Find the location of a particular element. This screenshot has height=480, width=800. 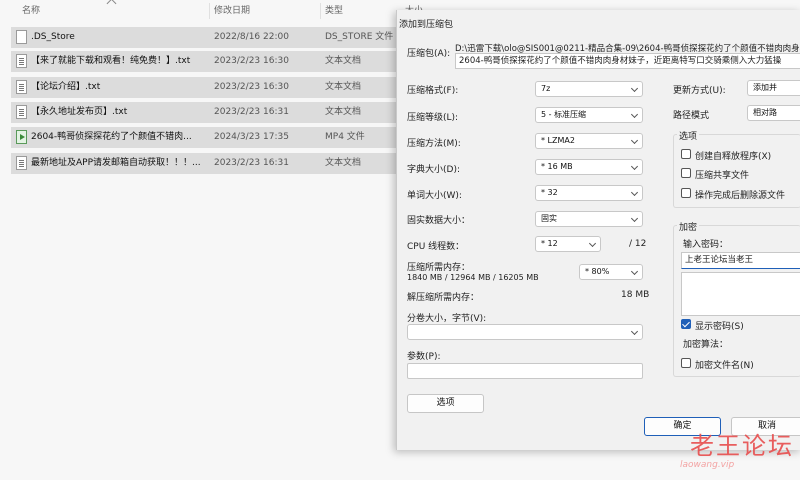

params-input is located at coordinates (525, 371).